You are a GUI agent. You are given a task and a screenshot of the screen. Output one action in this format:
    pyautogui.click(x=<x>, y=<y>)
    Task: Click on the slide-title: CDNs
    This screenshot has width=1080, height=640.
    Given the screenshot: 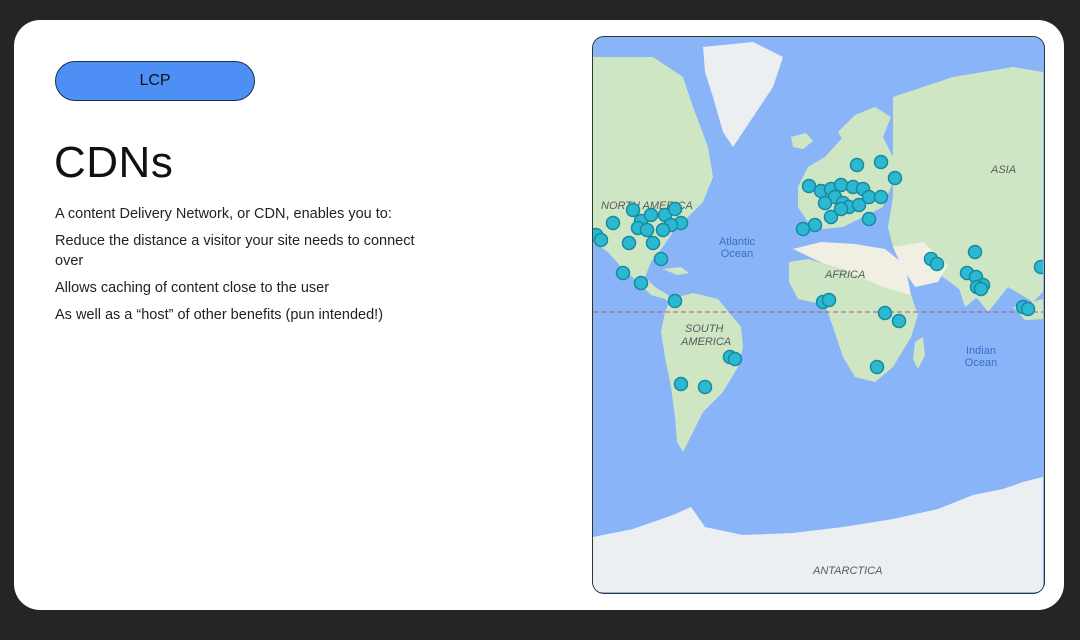 What is the action you would take?
    pyautogui.click(x=114, y=162)
    